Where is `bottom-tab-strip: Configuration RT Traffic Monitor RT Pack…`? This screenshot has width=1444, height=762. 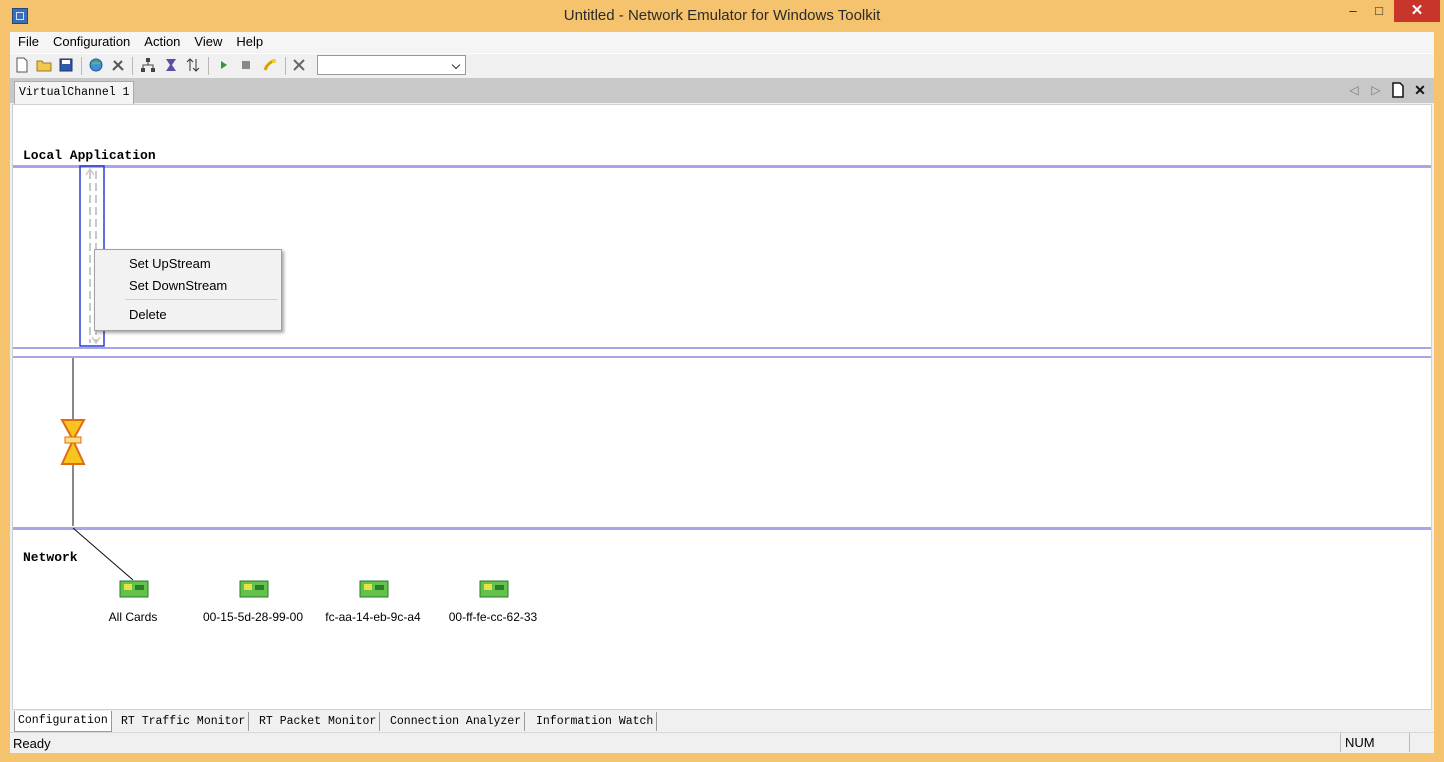
bottom-tab-strip: Configuration RT Traffic Monitor RT Pack… is located at coordinates (722, 721).